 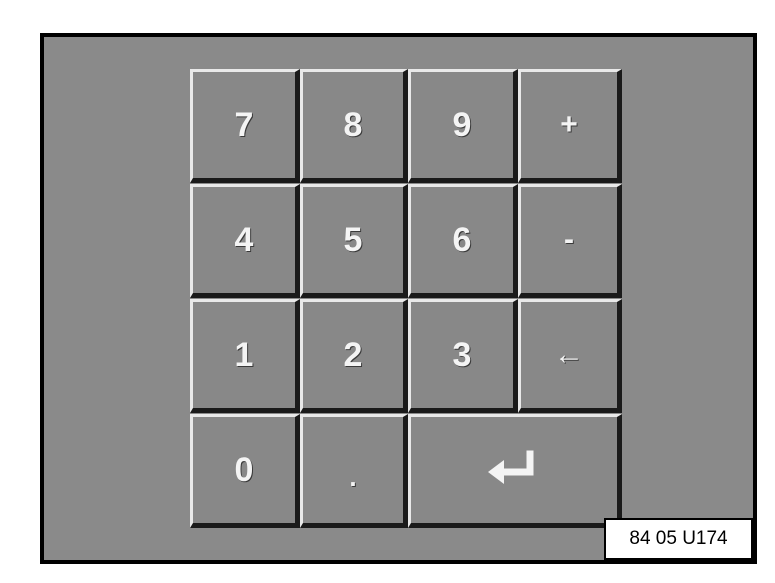 I want to click on enter-icon, so click(x=514, y=470).